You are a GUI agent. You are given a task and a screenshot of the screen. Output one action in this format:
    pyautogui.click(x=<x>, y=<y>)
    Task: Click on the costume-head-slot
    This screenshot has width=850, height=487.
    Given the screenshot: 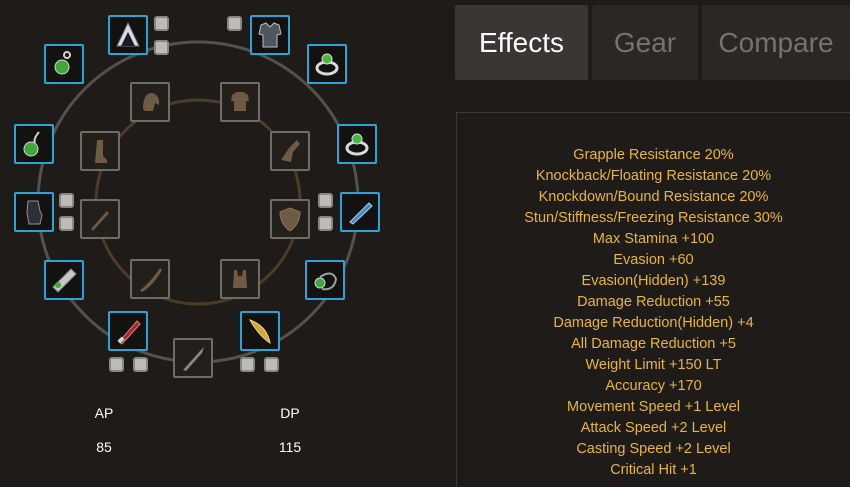 What is the action you would take?
    pyautogui.click(x=150, y=102)
    